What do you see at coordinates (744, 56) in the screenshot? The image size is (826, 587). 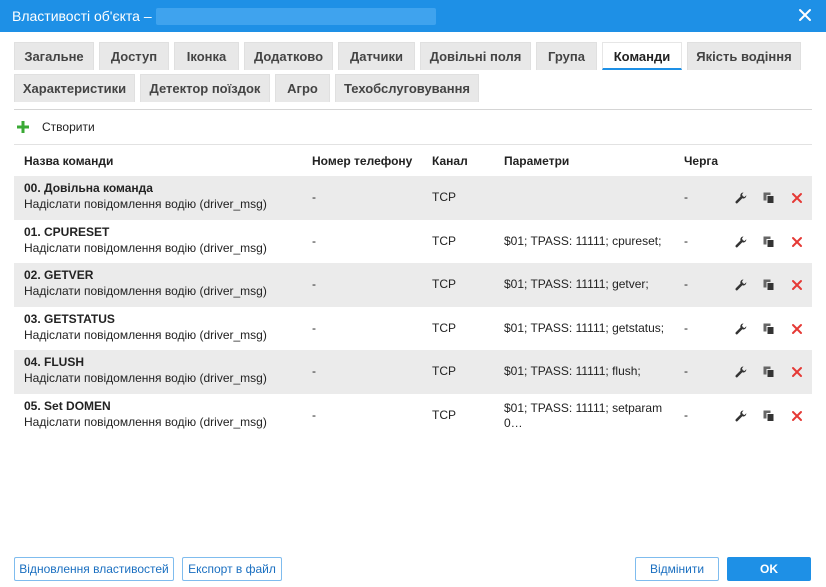 I see `tab-eco-driving: Якість водіння` at bounding box center [744, 56].